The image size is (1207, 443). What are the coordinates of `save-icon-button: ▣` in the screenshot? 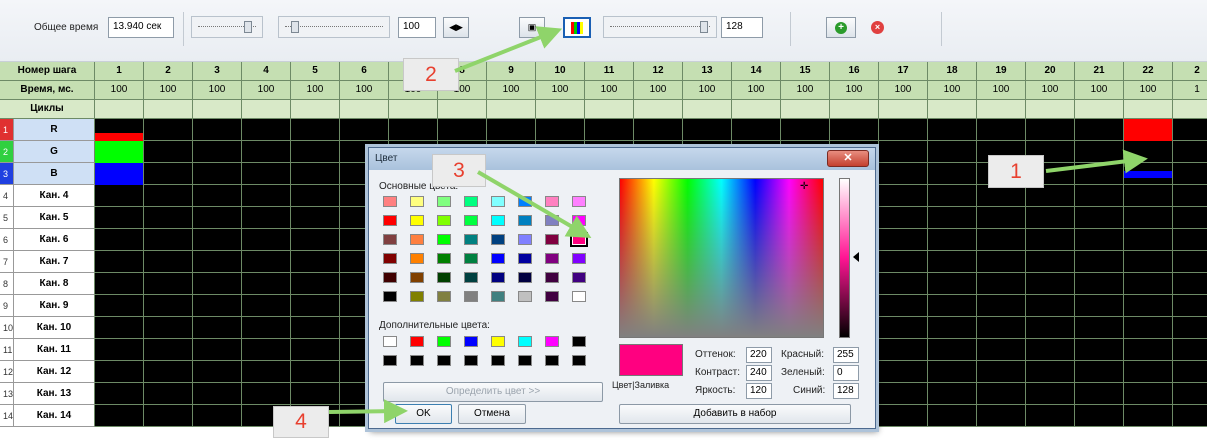 It's located at (532, 27).